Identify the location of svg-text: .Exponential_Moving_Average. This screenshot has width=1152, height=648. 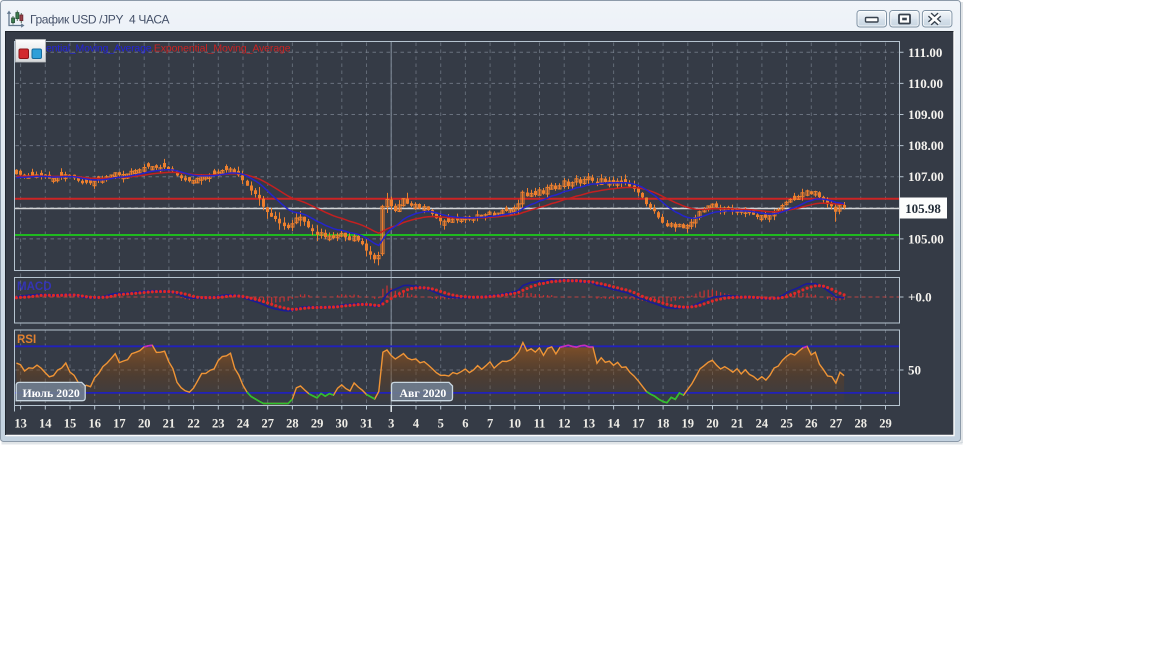
(221, 49).